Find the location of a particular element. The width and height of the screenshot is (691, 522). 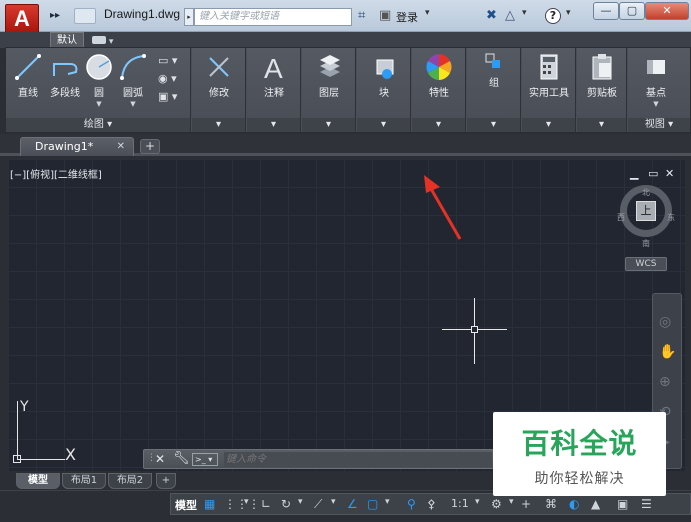

annotation-scale-value: 1:1 is located at coordinates (460, 503).